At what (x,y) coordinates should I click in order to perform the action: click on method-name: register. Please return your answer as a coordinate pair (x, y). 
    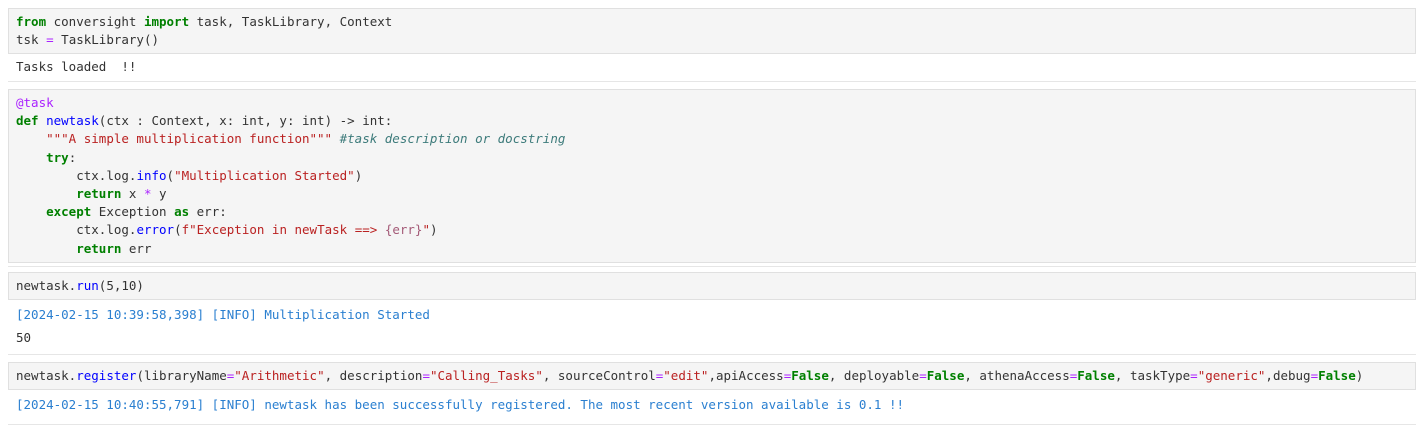
    Looking at the image, I should click on (106, 375).